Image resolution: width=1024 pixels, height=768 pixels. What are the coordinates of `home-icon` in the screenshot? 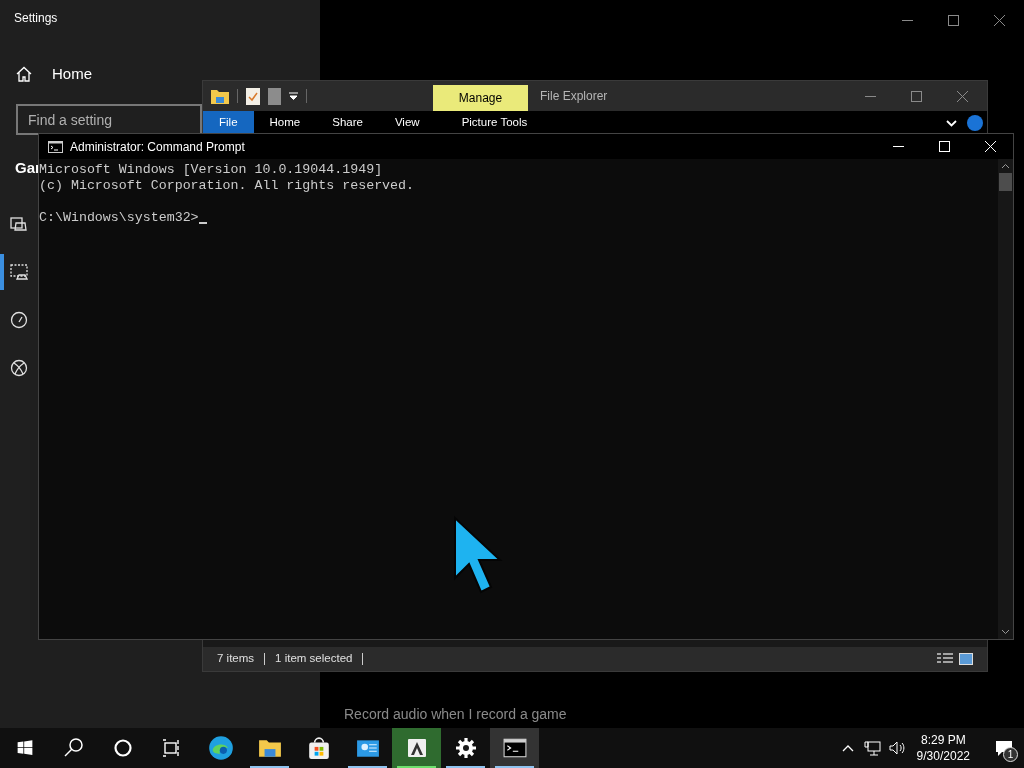 It's located at (24, 74).